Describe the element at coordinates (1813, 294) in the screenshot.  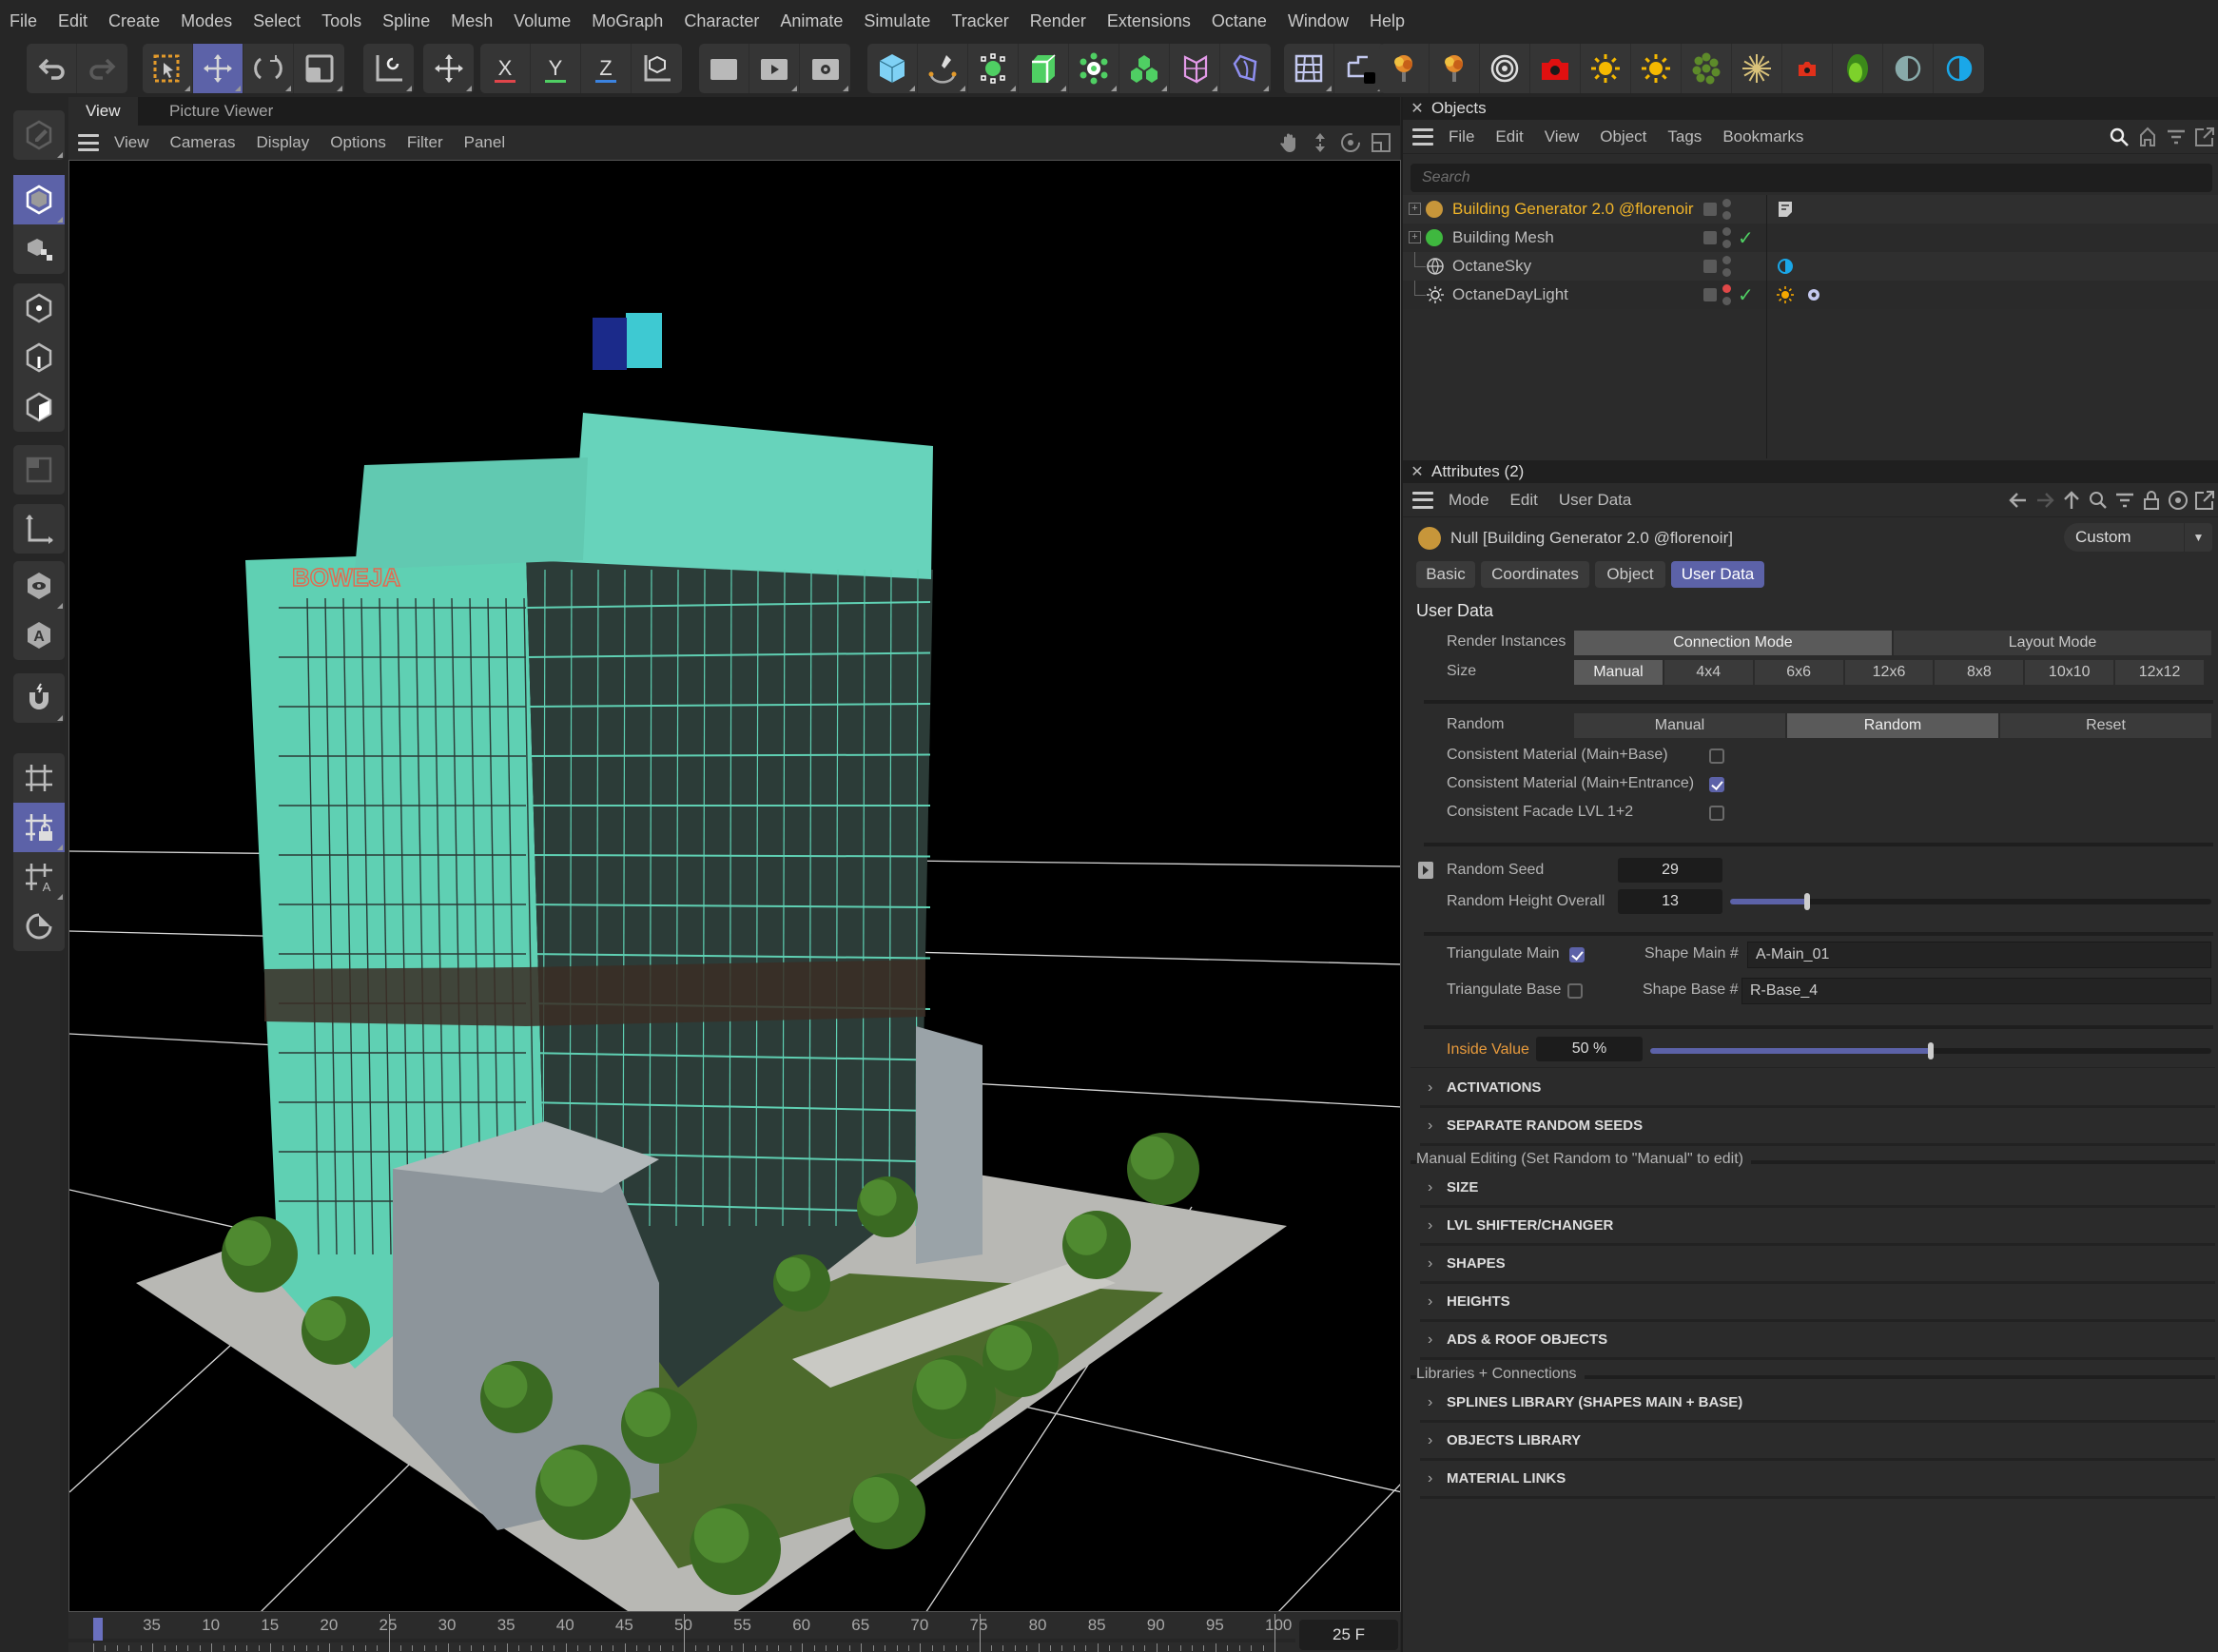
I see `octane-object-tag-icon` at that location.